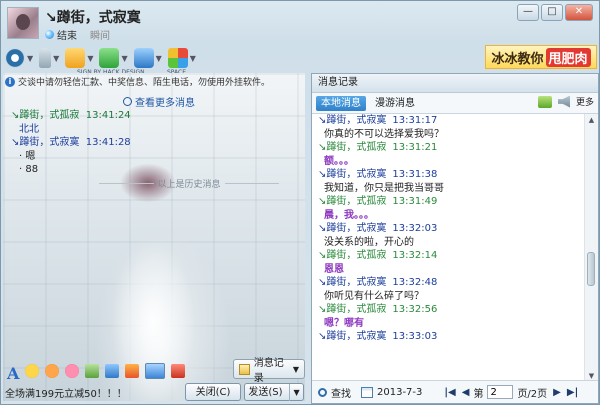  I want to click on video-call-icon, so click(15, 58).